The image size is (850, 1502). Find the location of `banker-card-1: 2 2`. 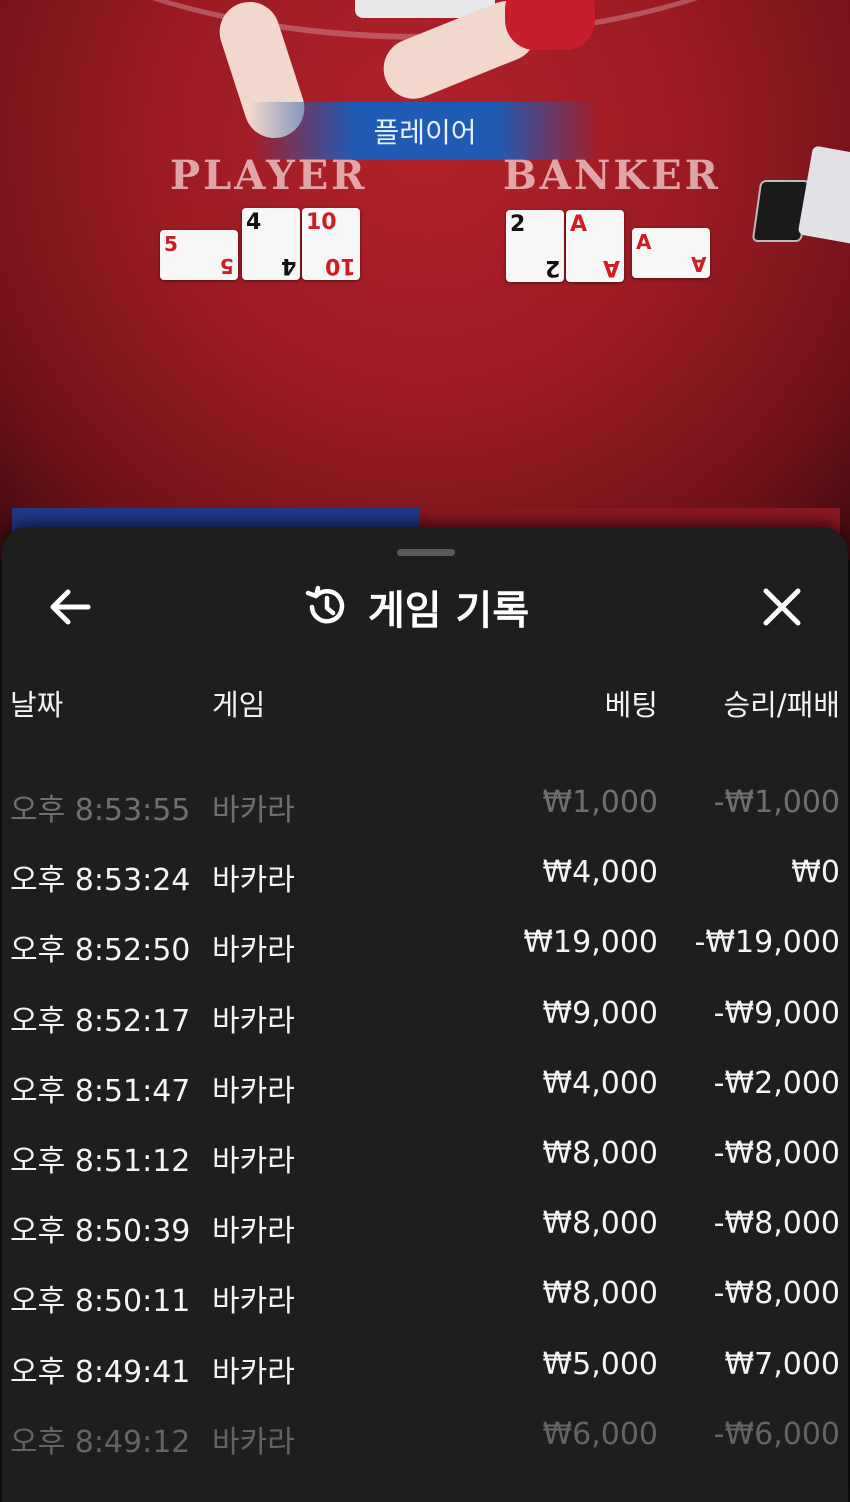

banker-card-1: 2 2 is located at coordinates (535, 246).